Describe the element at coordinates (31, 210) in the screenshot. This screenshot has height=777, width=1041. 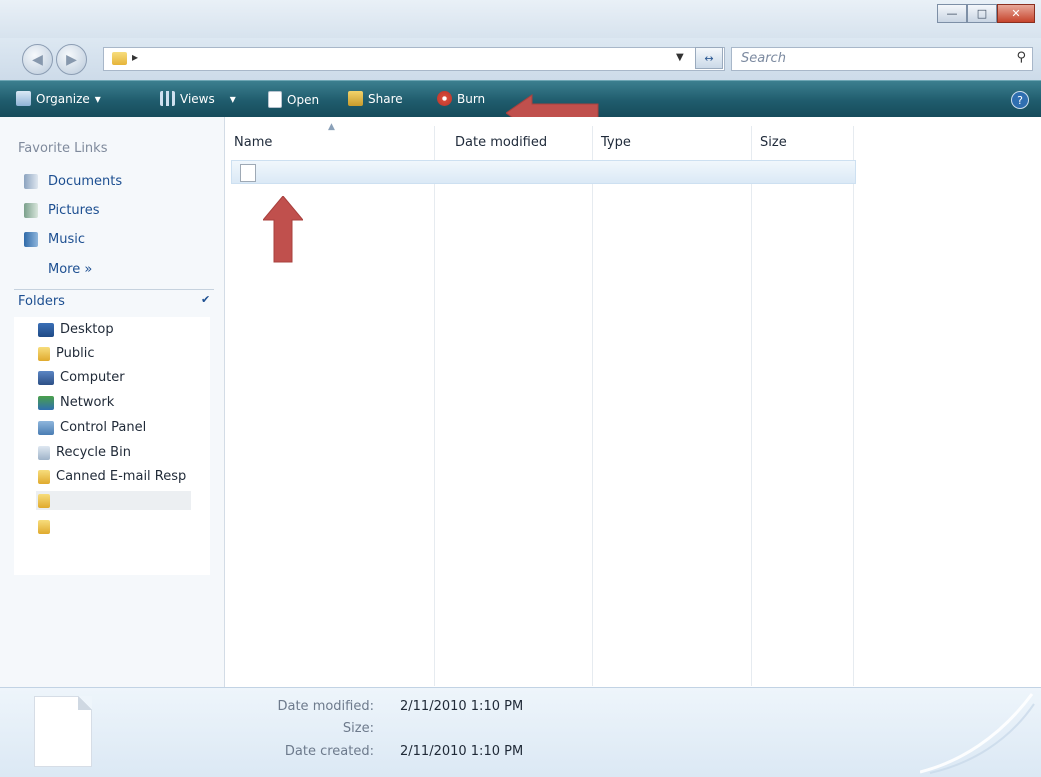
I see `pictures-icon` at that location.